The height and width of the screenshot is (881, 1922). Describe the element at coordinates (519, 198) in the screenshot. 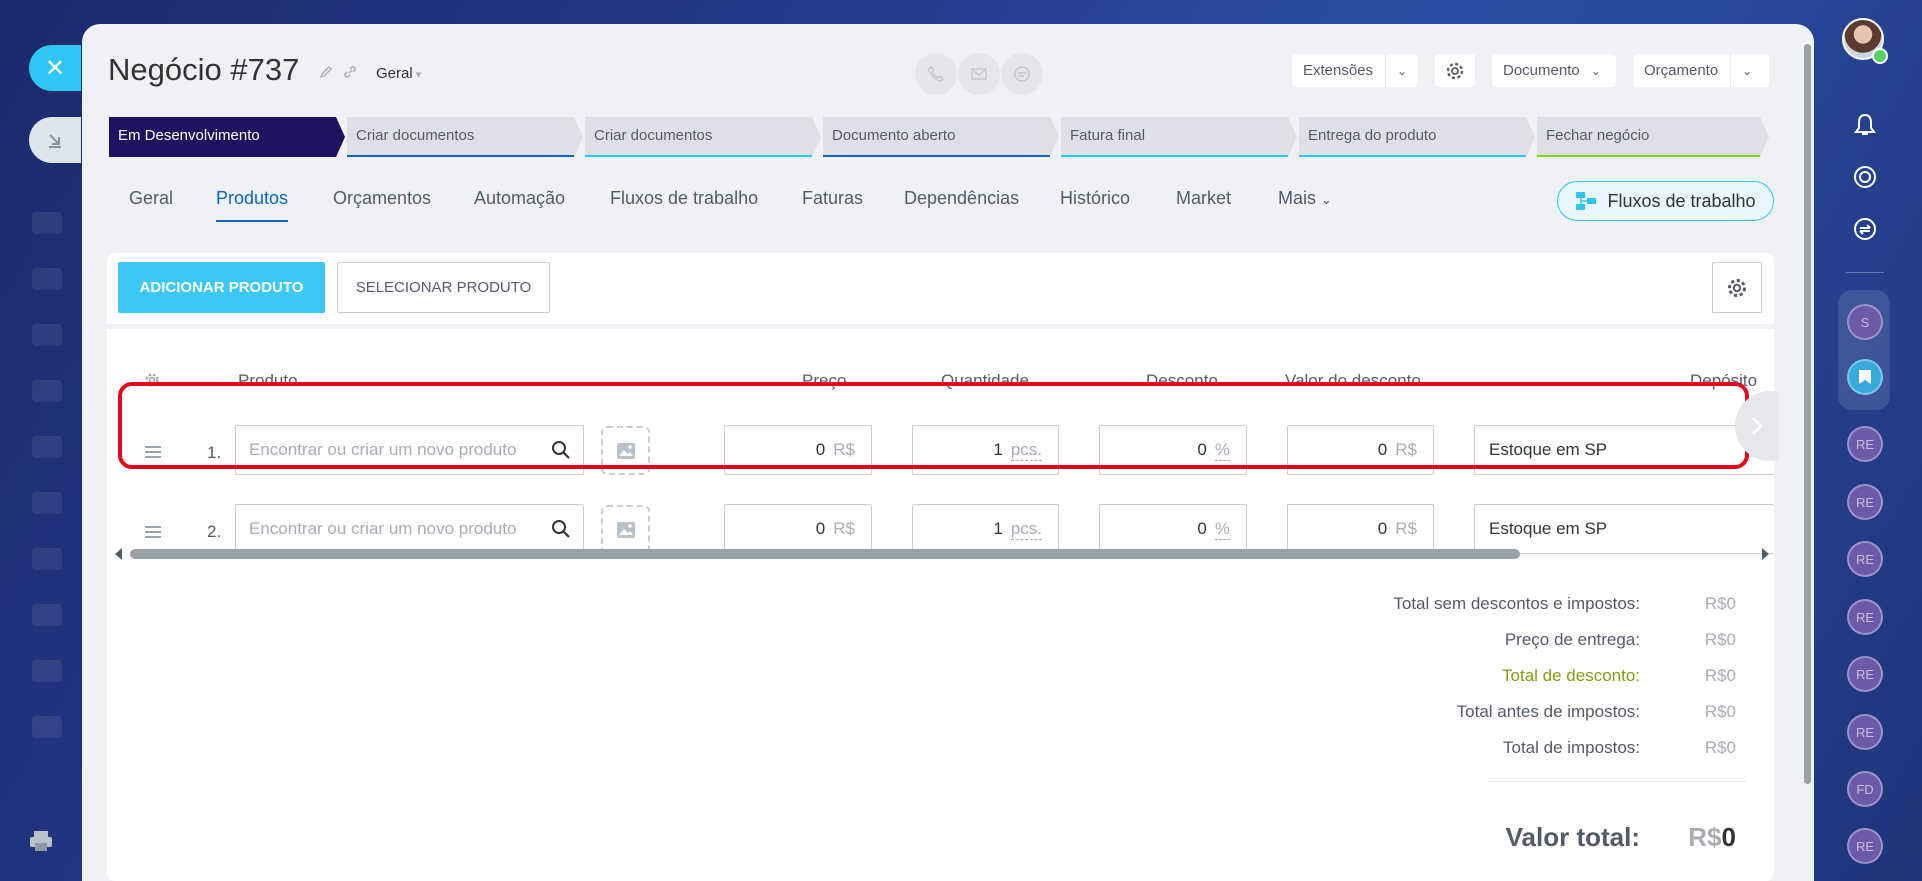

I see `tab-automation: Automação` at that location.